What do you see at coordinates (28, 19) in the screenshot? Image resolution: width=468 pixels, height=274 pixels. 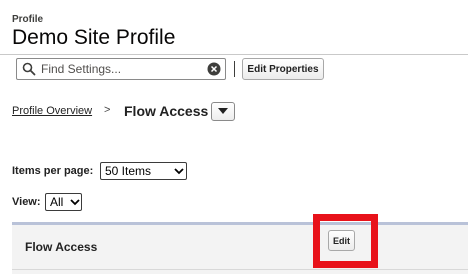 I see `object-type-label: Profile` at bounding box center [28, 19].